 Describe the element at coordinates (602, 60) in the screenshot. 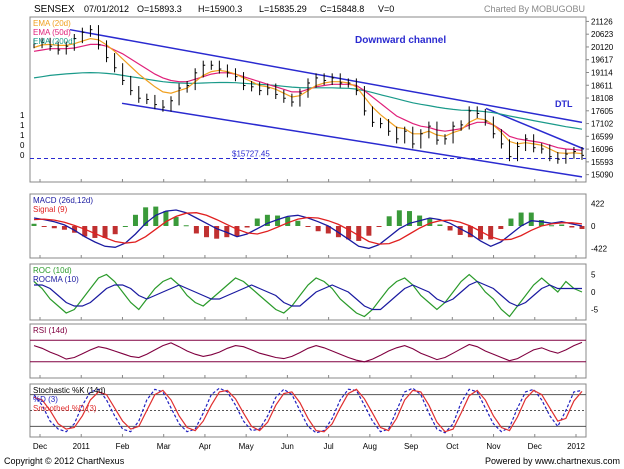

I see `price-y-tick-label: 19617` at that location.